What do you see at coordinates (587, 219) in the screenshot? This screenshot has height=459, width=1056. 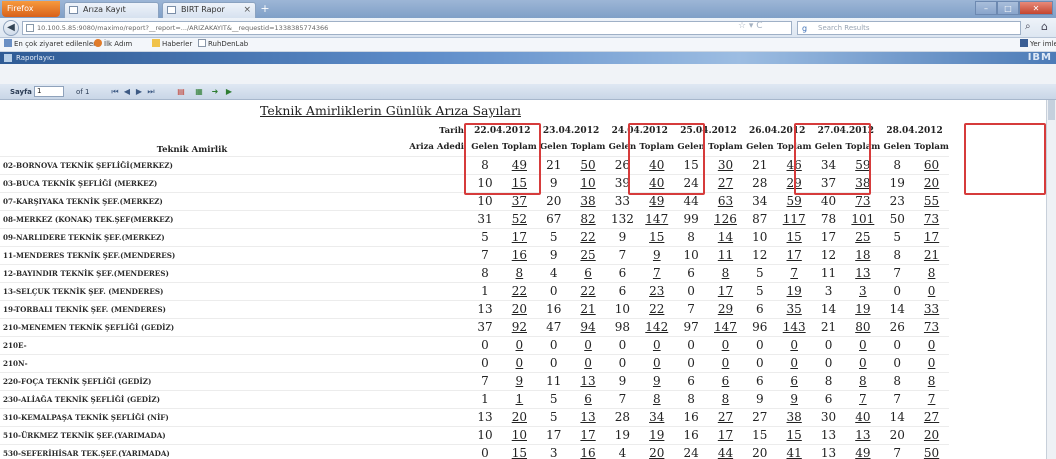 I see `total-count-link: 82` at bounding box center [587, 219].